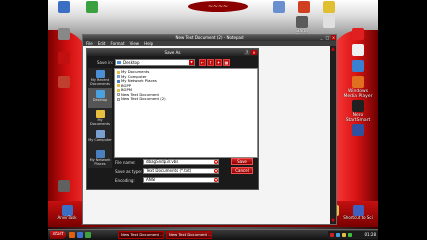 This screenshot has width=427, height=240. Describe the element at coordinates (105, 62) in the screenshot. I see `save-in-label: Save in:` at that location.